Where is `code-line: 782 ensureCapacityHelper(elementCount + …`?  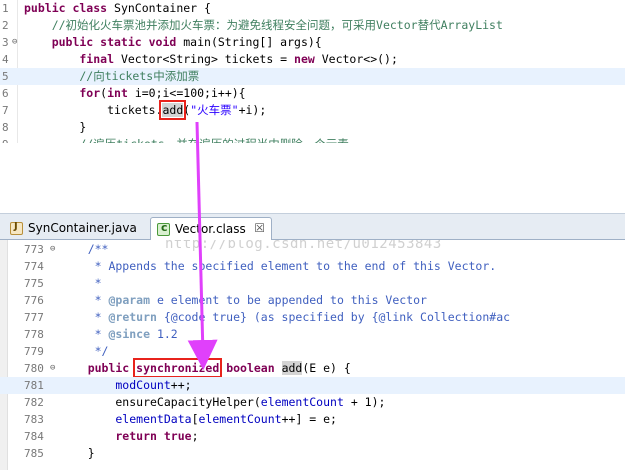 code-line: 782 ensureCapacityHelper(elementCount + … is located at coordinates (312, 402).